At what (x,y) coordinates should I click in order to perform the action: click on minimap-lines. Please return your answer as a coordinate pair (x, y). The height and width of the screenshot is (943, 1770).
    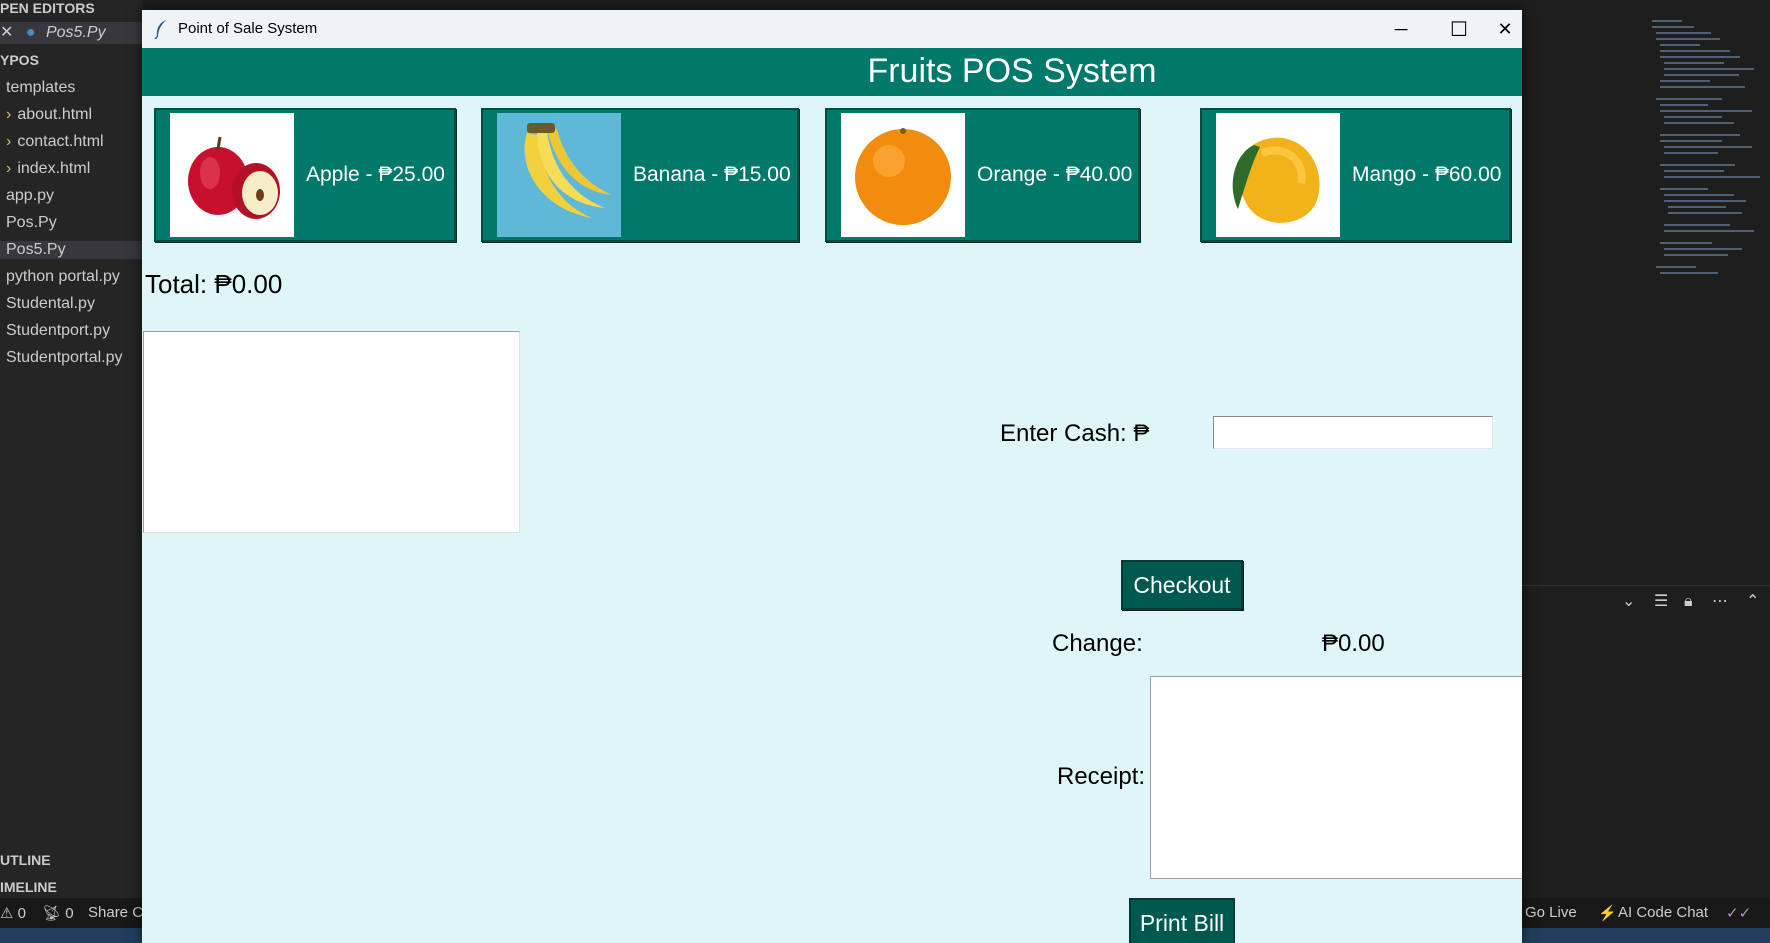
    Looking at the image, I should click on (1706, 147).